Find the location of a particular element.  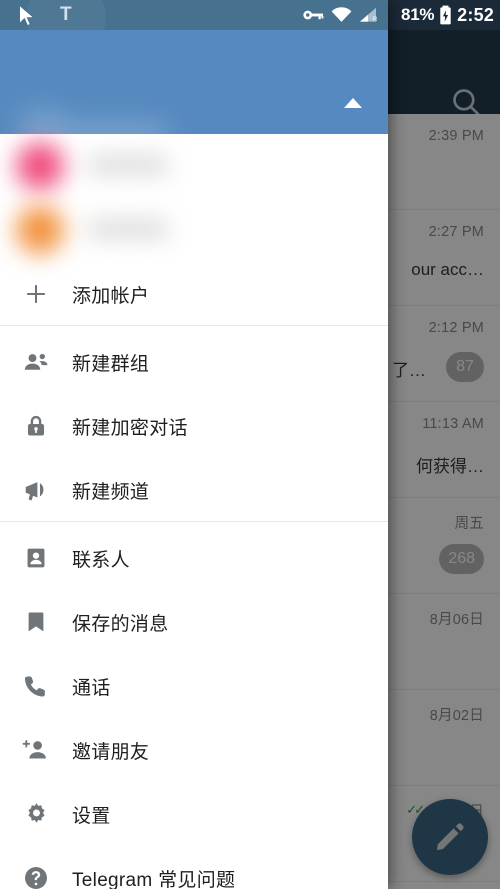

lock-icon is located at coordinates (36, 426).